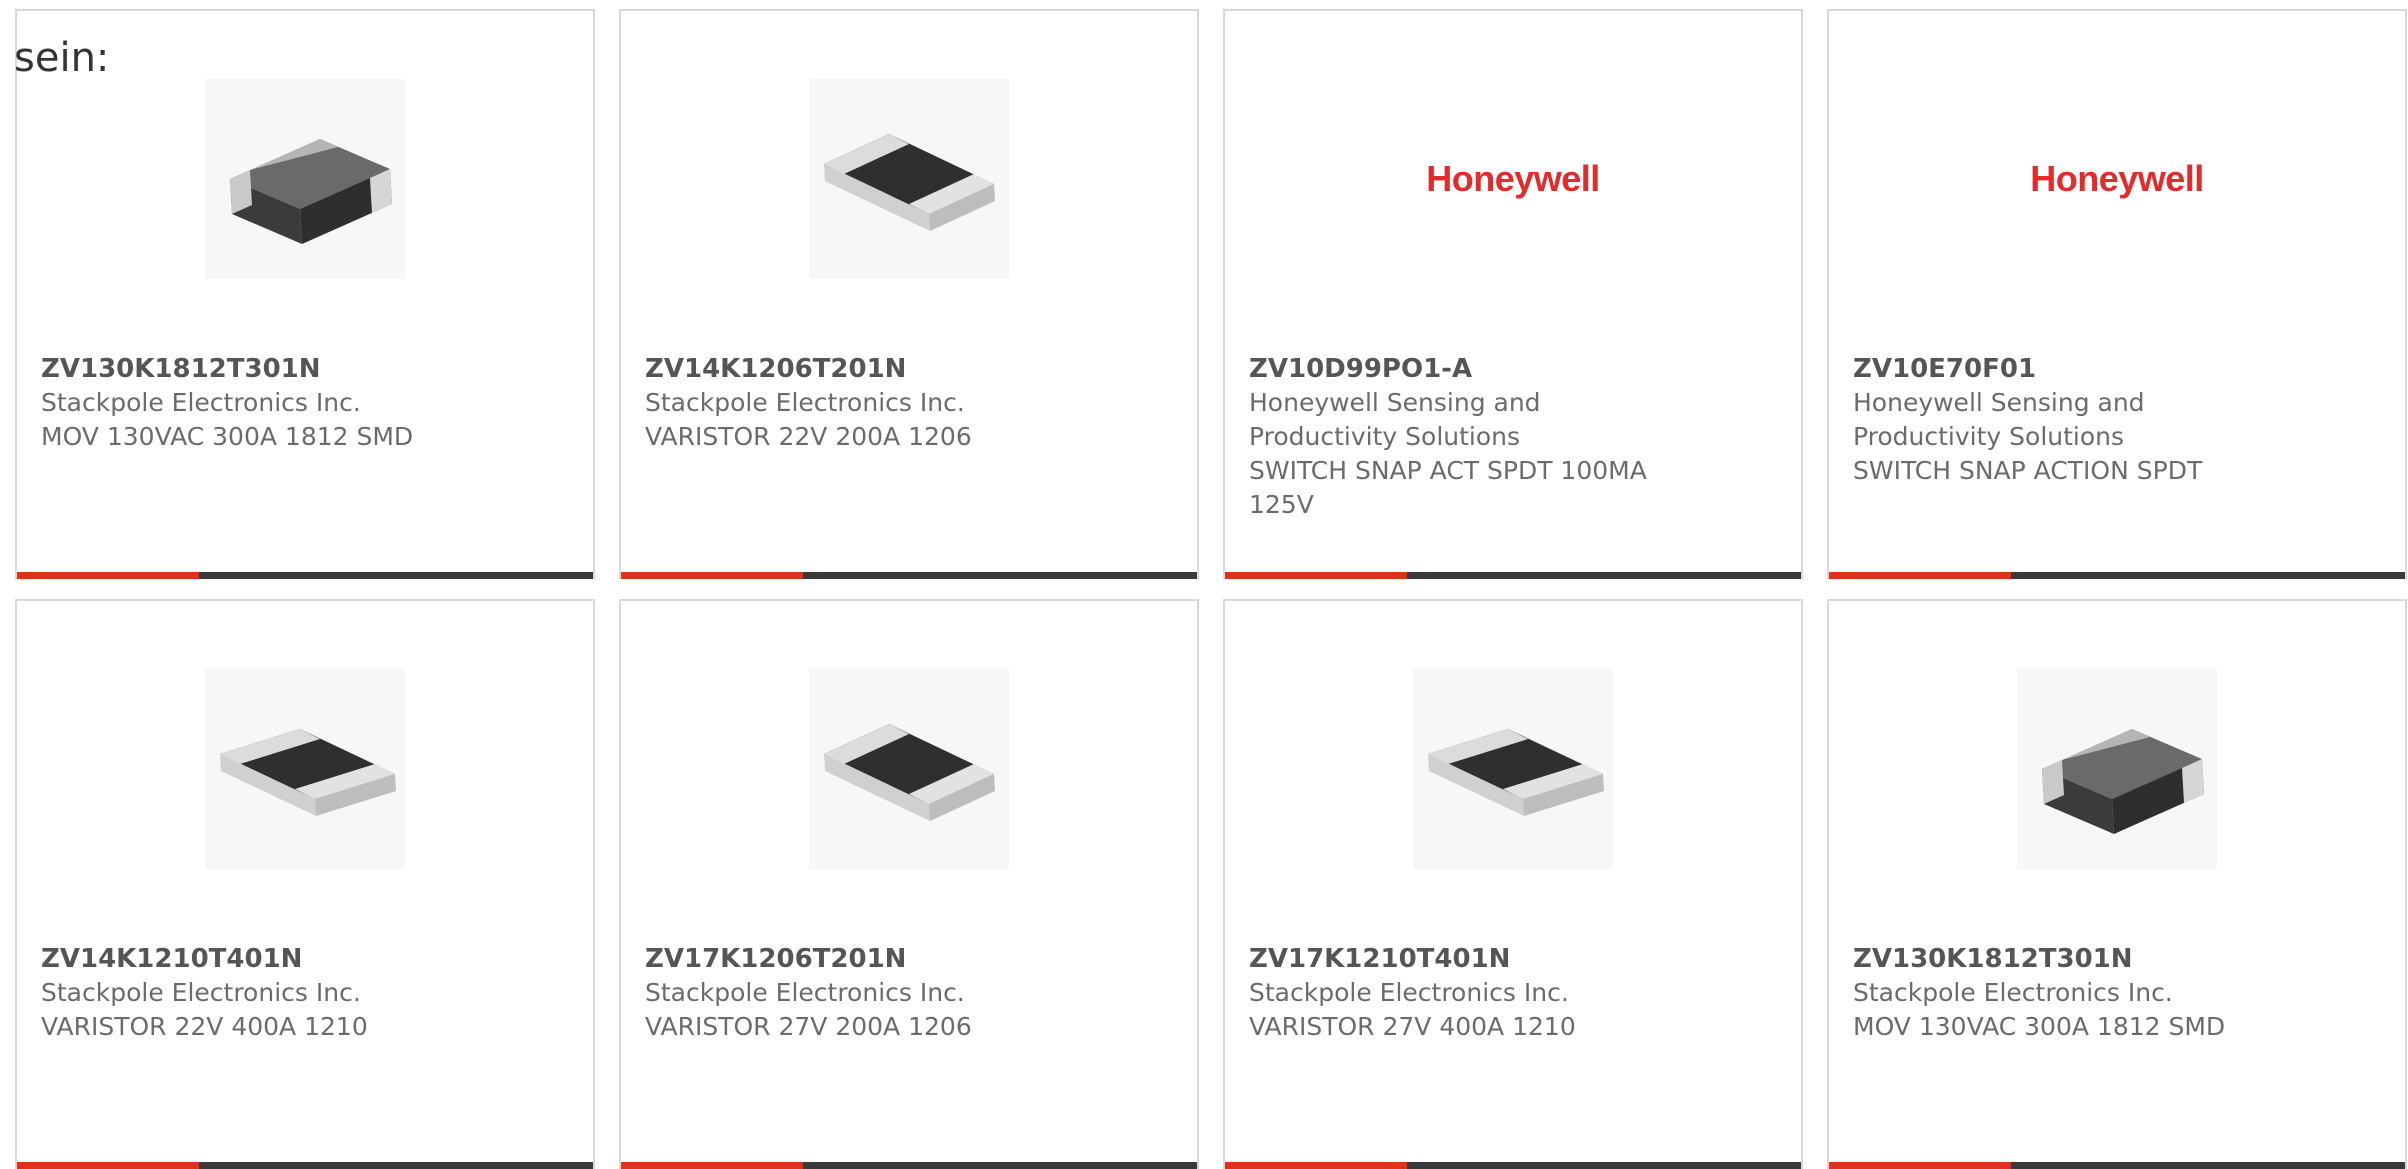 This screenshot has width=2408, height=1169. What do you see at coordinates (909, 369) in the screenshot?
I see `part-number: ZV14K1206T201N` at bounding box center [909, 369].